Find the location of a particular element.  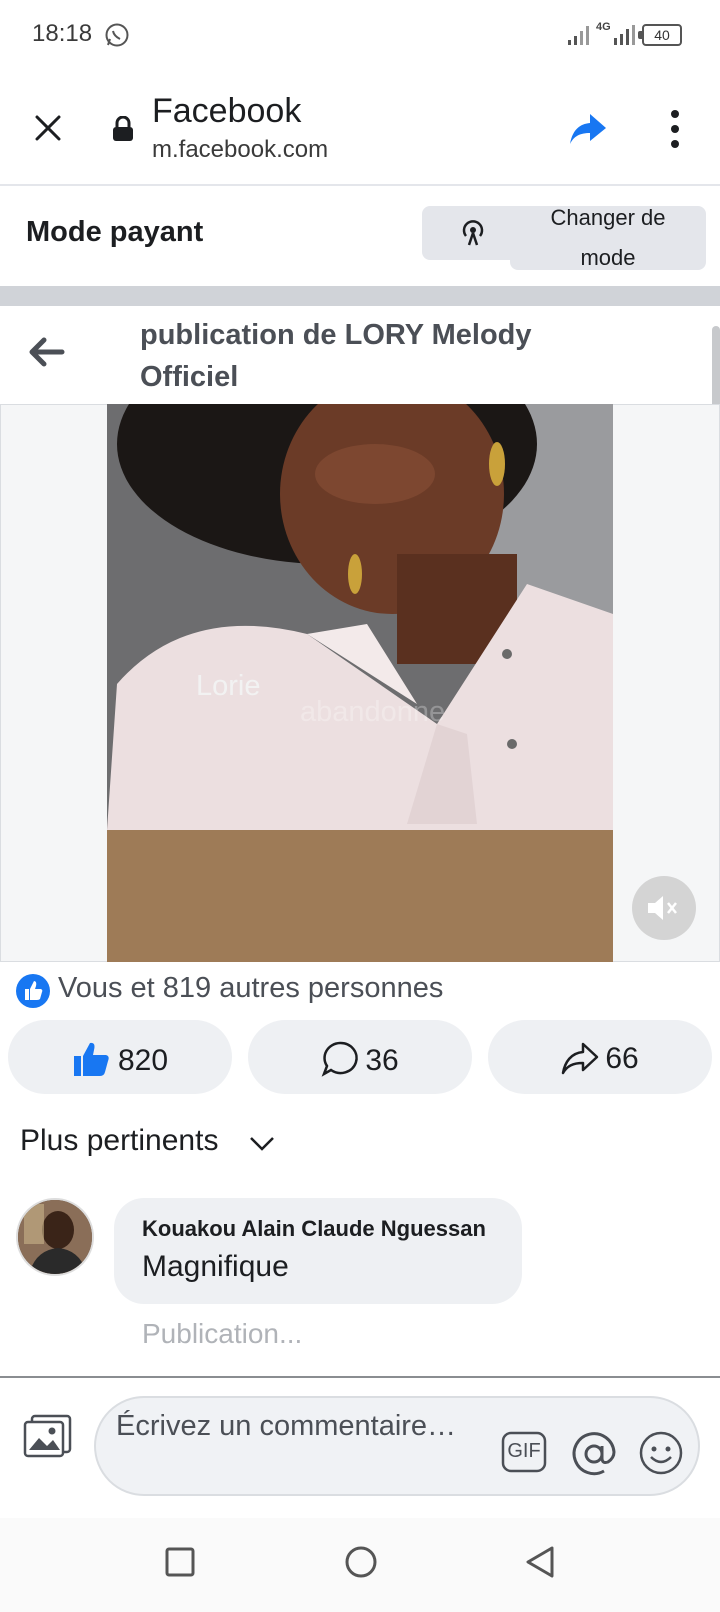

like-button: 820 is located at coordinates (120, 1057).